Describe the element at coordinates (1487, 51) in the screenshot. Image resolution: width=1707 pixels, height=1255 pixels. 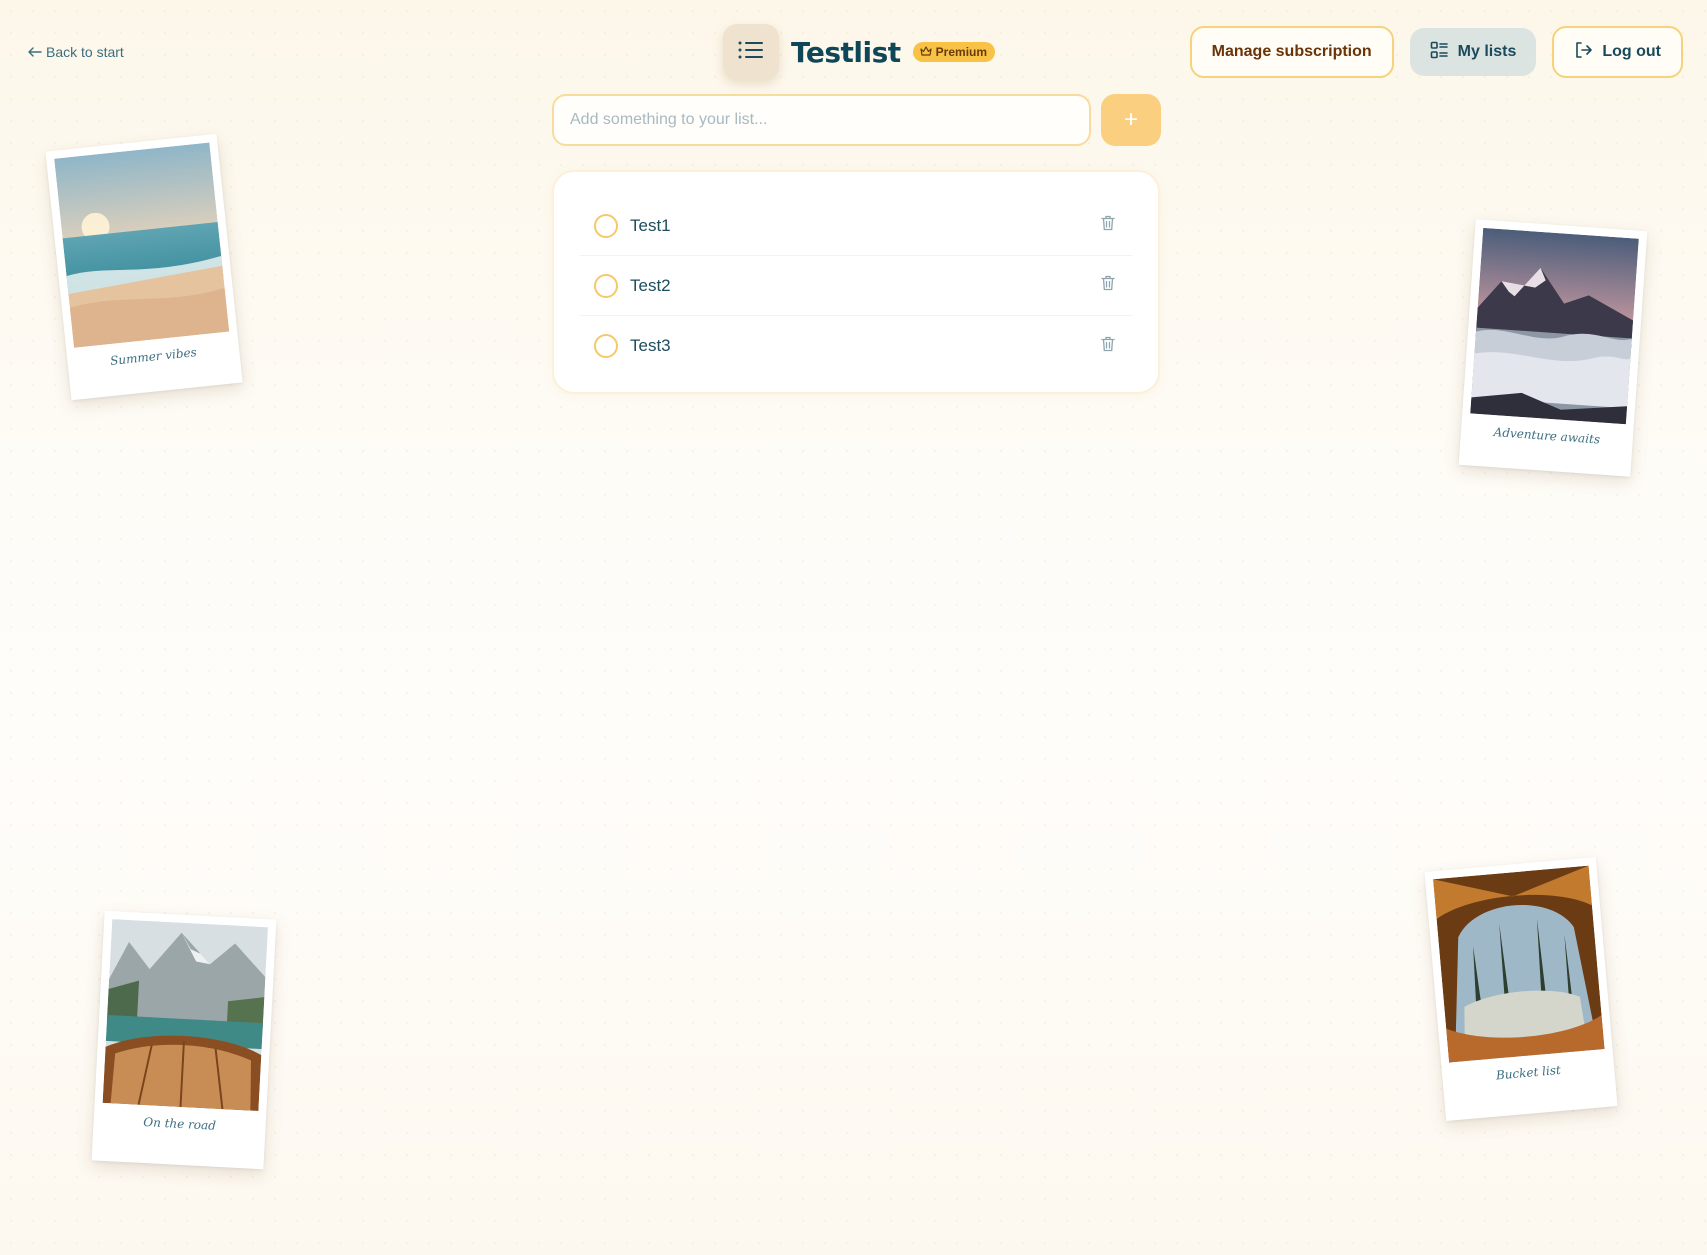
I see `my-lists-label: My lists` at that location.